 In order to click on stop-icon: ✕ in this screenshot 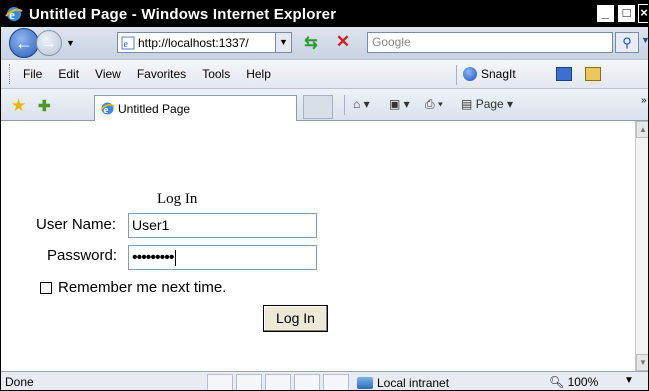, I will do `click(343, 41)`.